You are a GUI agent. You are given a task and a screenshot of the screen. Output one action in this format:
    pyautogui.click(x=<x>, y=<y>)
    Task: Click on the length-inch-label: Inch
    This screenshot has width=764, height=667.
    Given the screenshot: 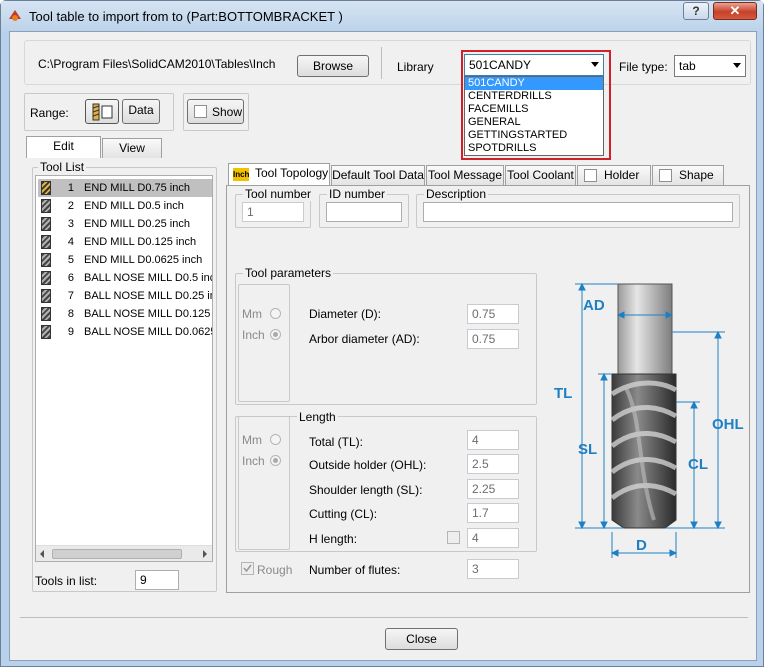 What is the action you would take?
    pyautogui.click(x=253, y=461)
    